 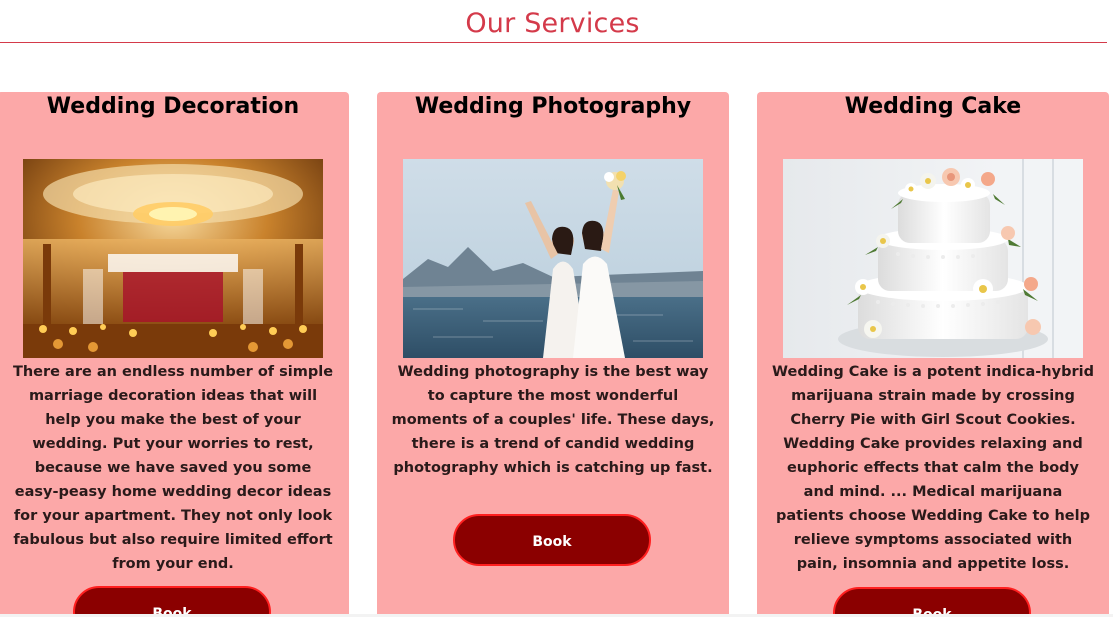 What do you see at coordinates (553, 258) in the screenshot?
I see `wedding-photography-image` at bounding box center [553, 258].